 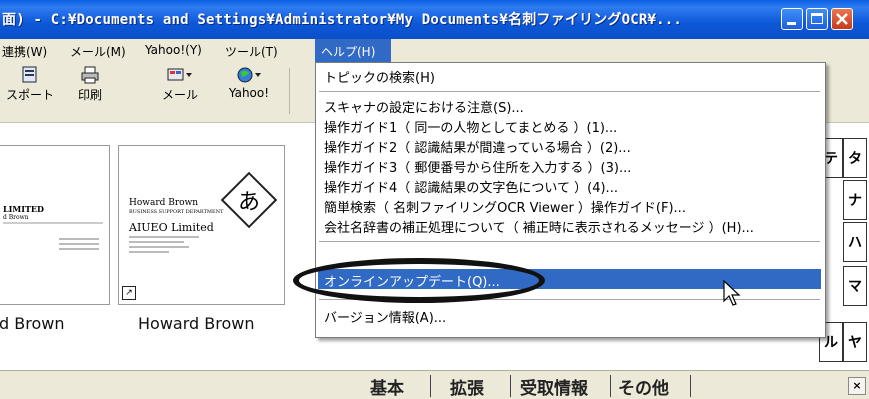 What do you see at coordinates (434, 384) in the screenshot?
I see `detail-panel-tabs` at bounding box center [434, 384].